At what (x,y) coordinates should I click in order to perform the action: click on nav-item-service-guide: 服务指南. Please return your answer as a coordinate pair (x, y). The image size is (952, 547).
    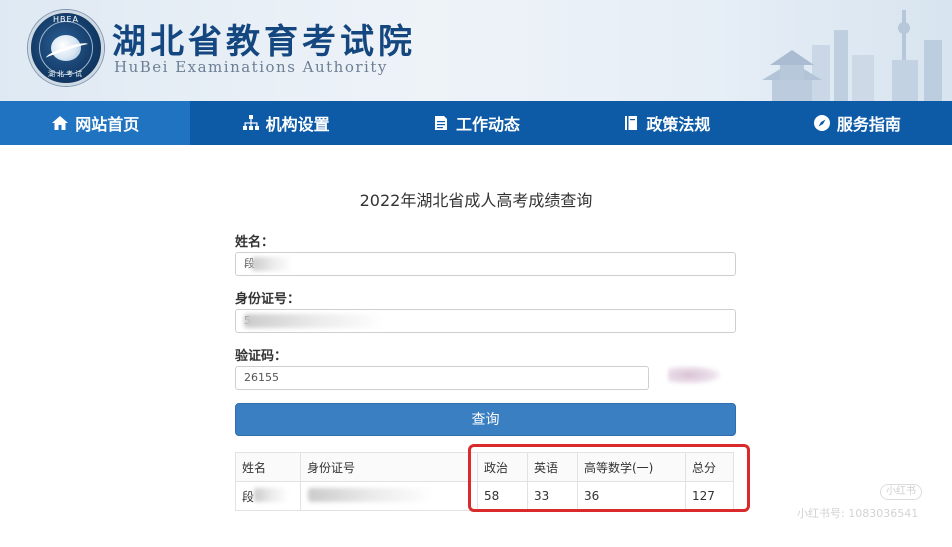
    Looking at the image, I should click on (857, 123).